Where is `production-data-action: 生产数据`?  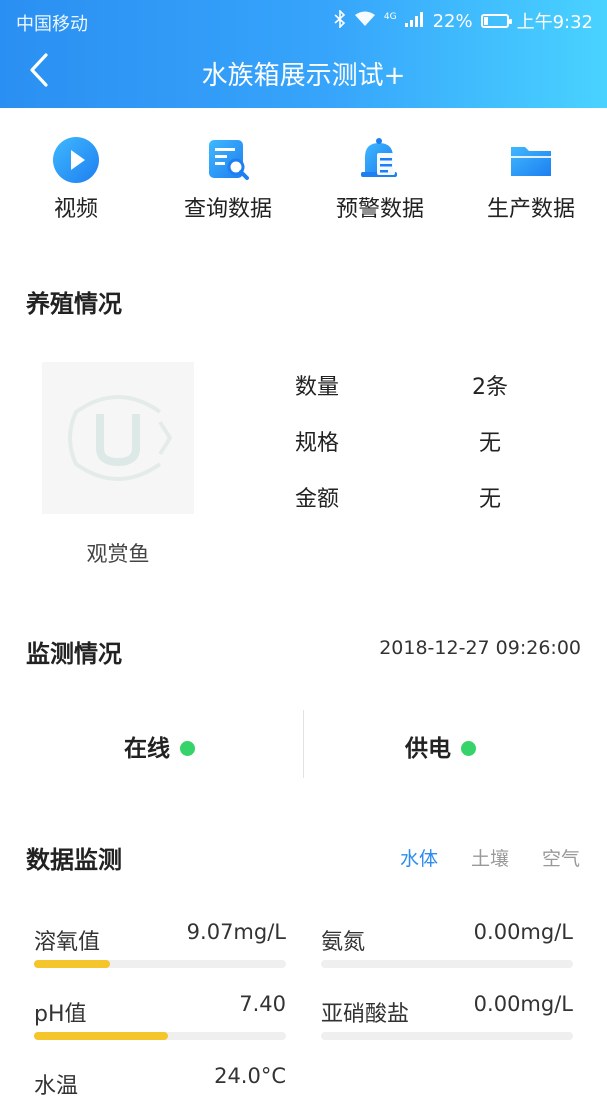 production-data-action: 生产数据 is located at coordinates (531, 179).